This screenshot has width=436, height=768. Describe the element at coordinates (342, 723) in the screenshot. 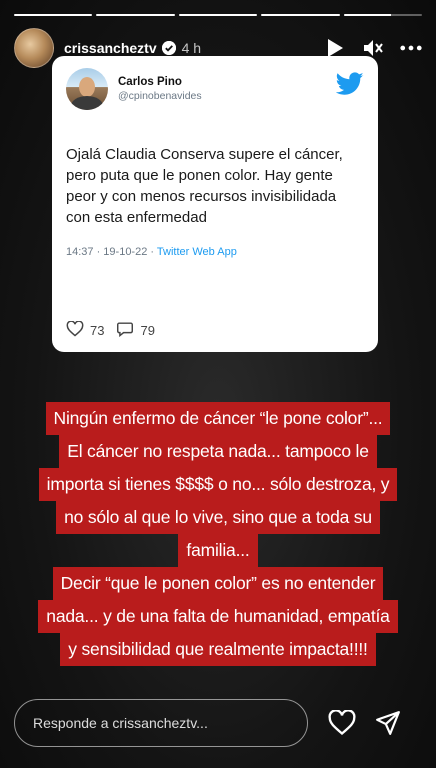

I see `heart-icon` at that location.